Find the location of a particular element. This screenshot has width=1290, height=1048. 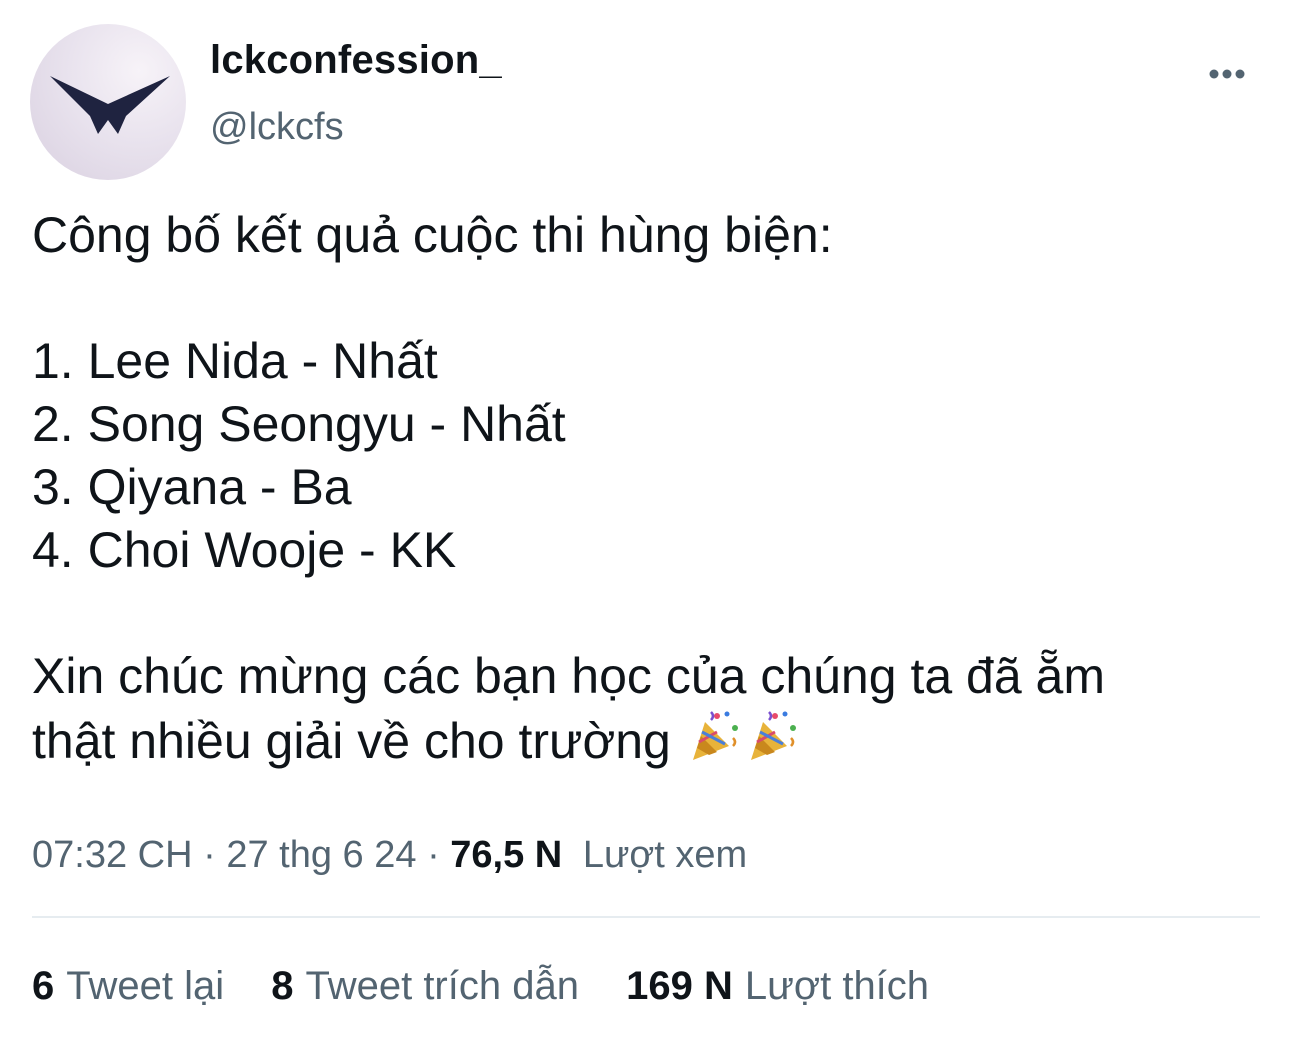

more-options-button is located at coordinates (1227, 74).